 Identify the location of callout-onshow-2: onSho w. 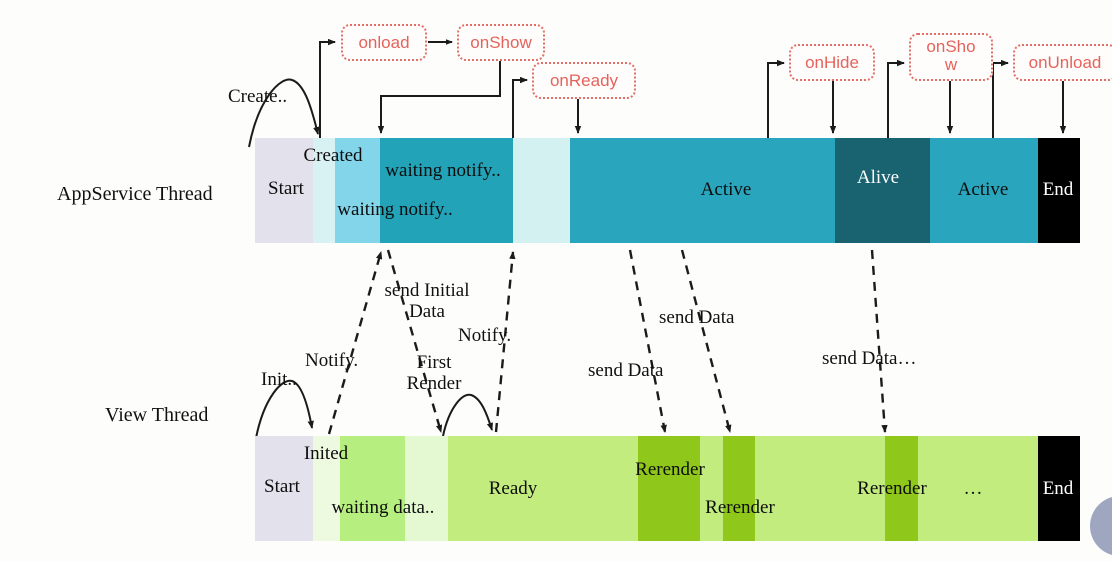
(951, 57).